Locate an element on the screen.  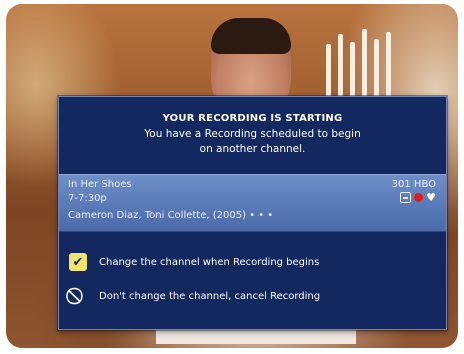
option-change-channel-label: Change the channel when Recording begins is located at coordinates (209, 262).